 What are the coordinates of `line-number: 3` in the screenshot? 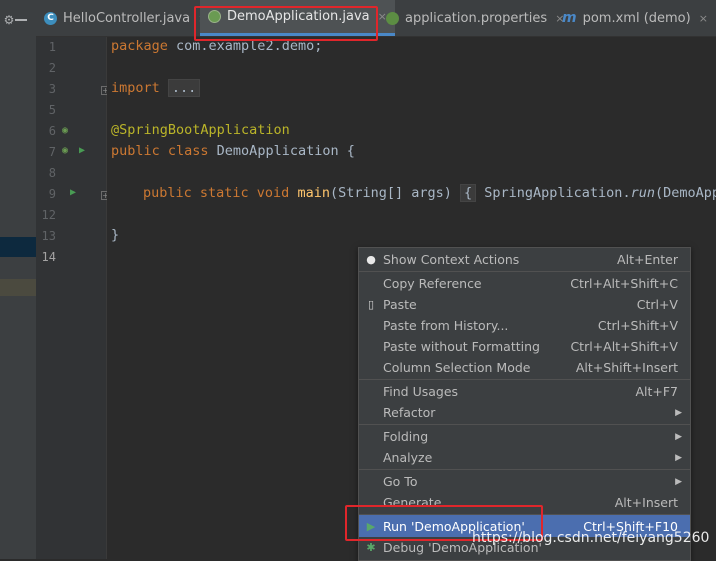 It's located at (52, 89).